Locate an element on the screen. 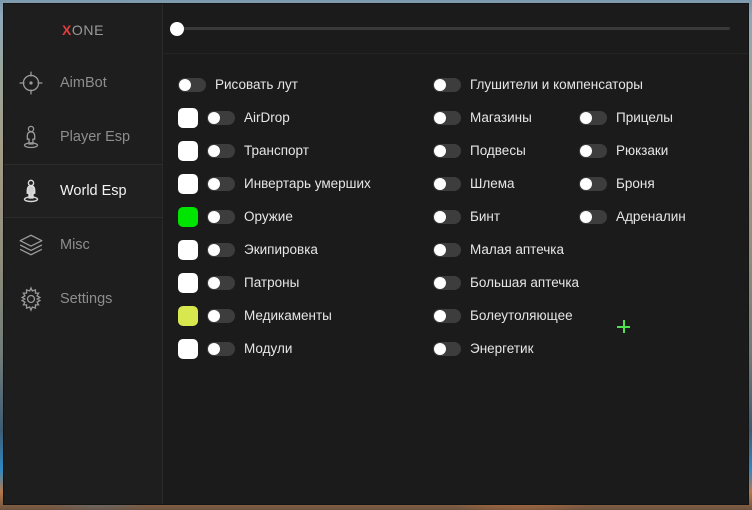 The image size is (752, 510). sidebar-item-misc: Misc is located at coordinates (83, 245).